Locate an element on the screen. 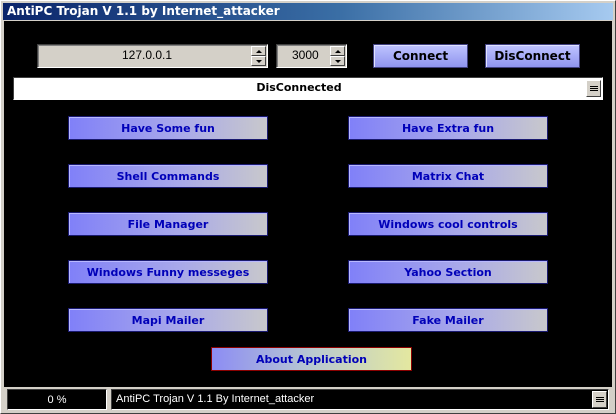 This screenshot has height=414, width=616. progress-percent: 0 % is located at coordinates (57, 399).